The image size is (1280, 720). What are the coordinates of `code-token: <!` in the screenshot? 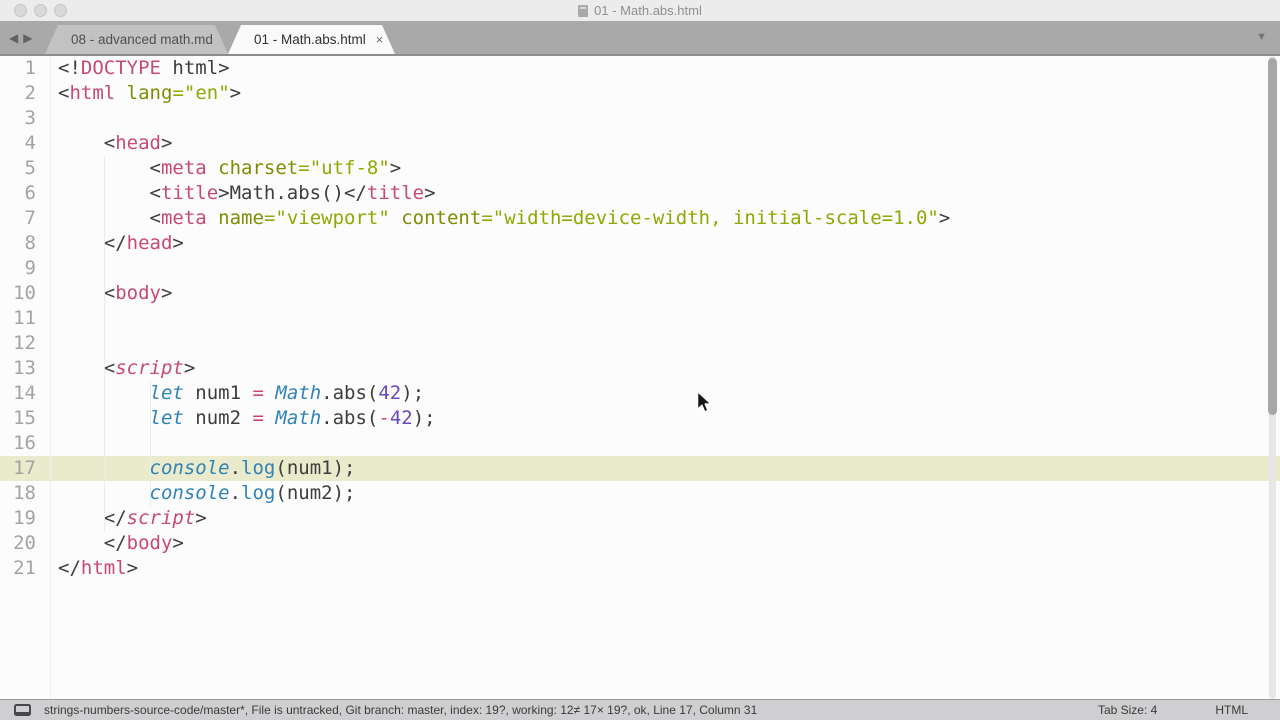 It's located at (69, 68).